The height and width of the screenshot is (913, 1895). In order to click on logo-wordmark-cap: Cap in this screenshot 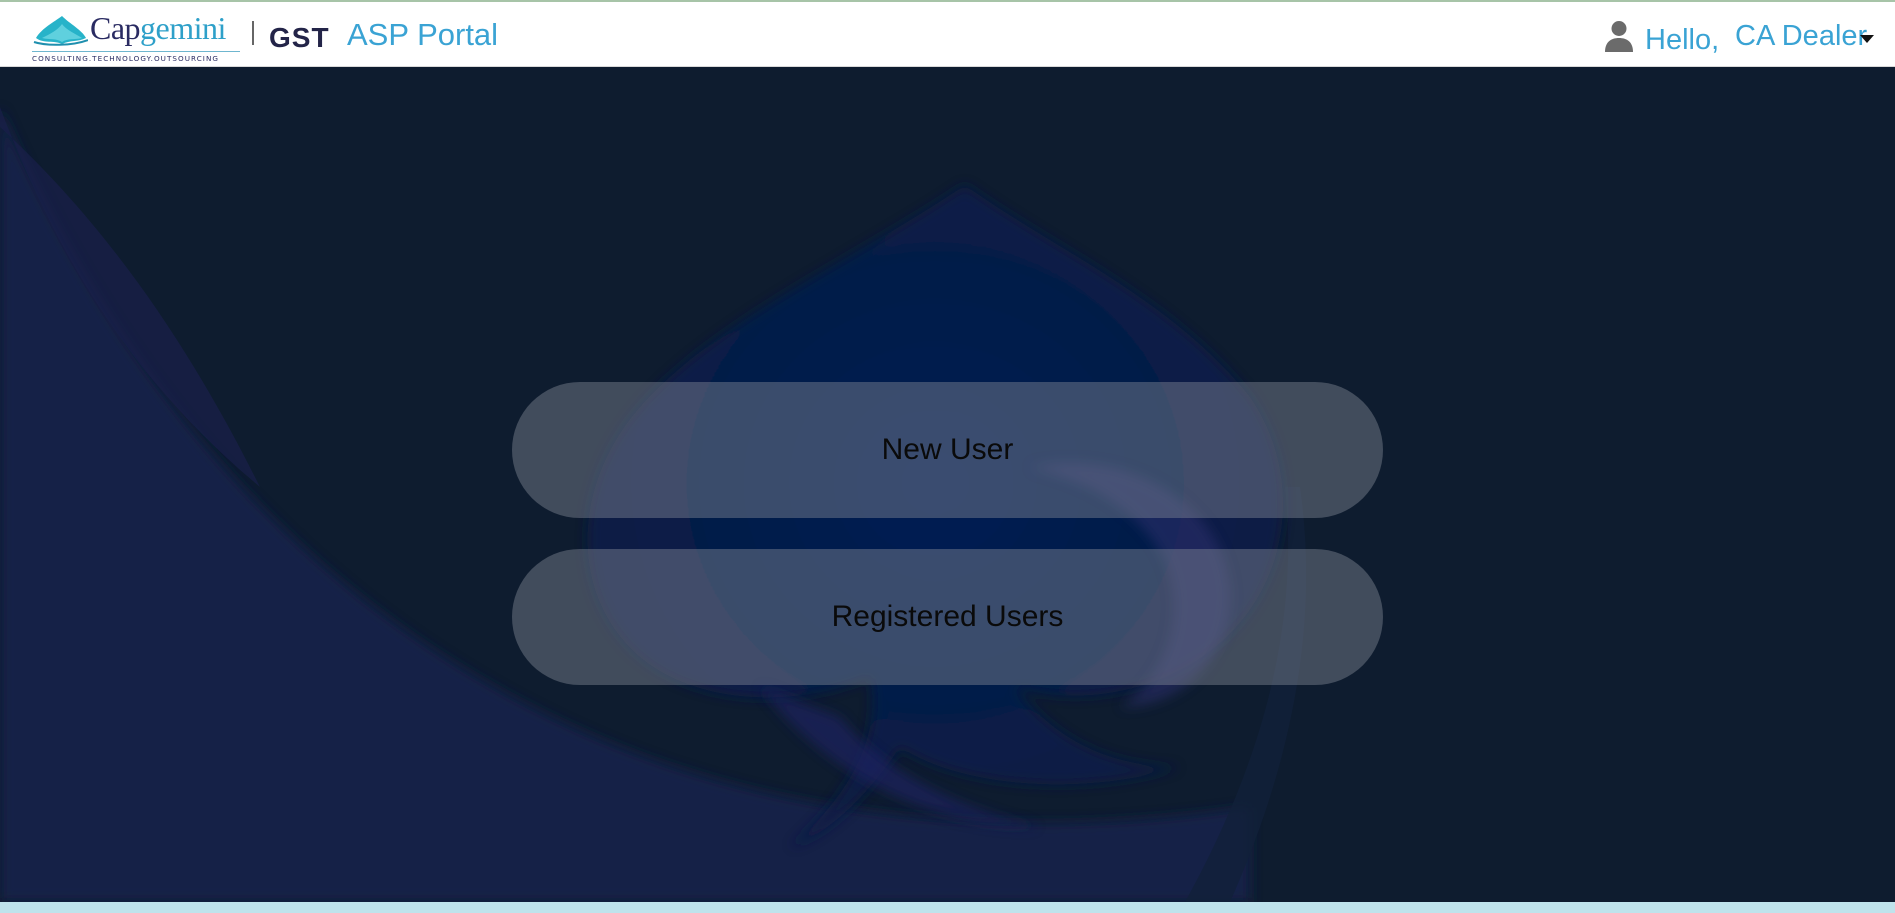, I will do `click(115, 28)`.